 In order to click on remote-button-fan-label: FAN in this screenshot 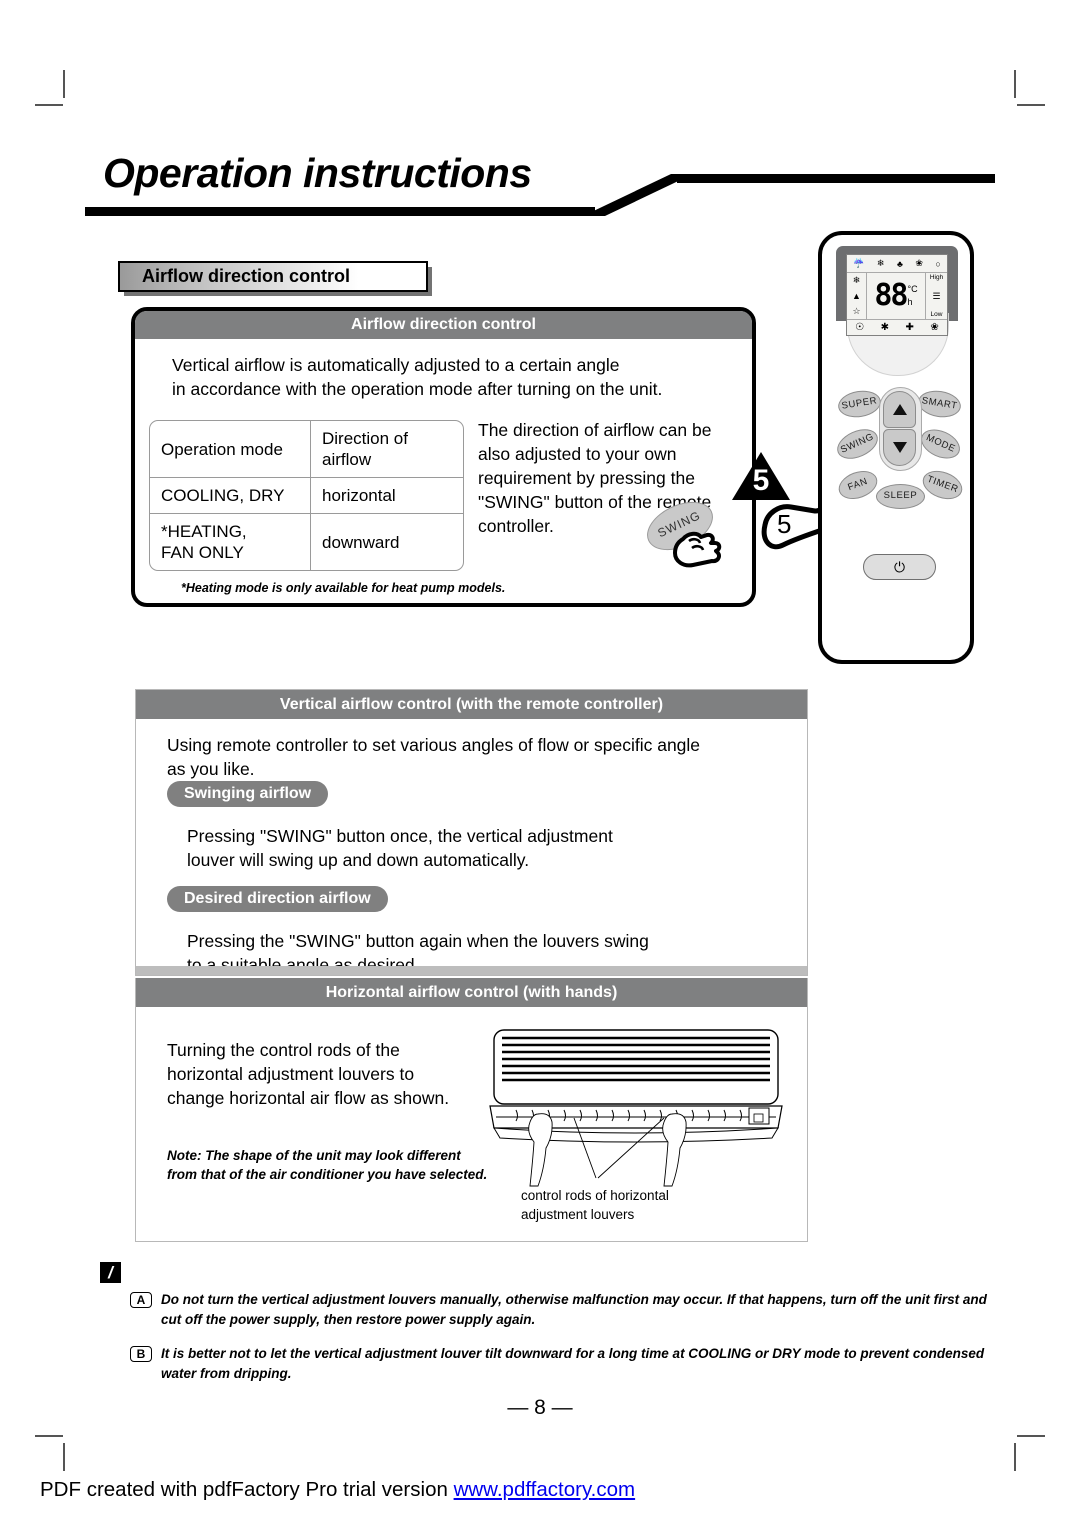, I will do `click(858, 484)`.